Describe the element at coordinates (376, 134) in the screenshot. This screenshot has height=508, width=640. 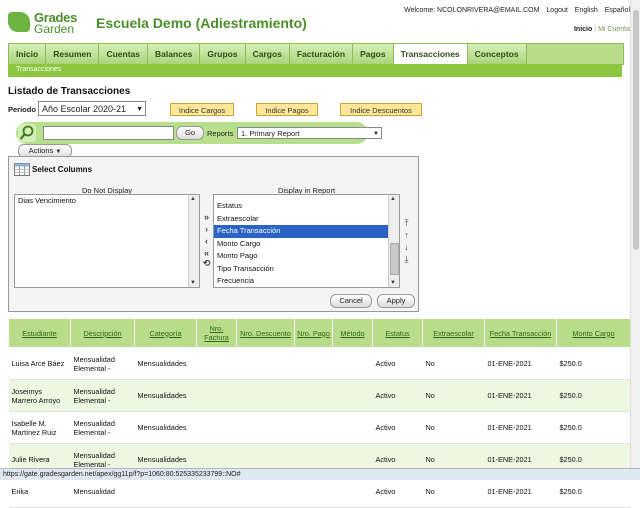
I see `chevron-down-icon: ▼` at that location.